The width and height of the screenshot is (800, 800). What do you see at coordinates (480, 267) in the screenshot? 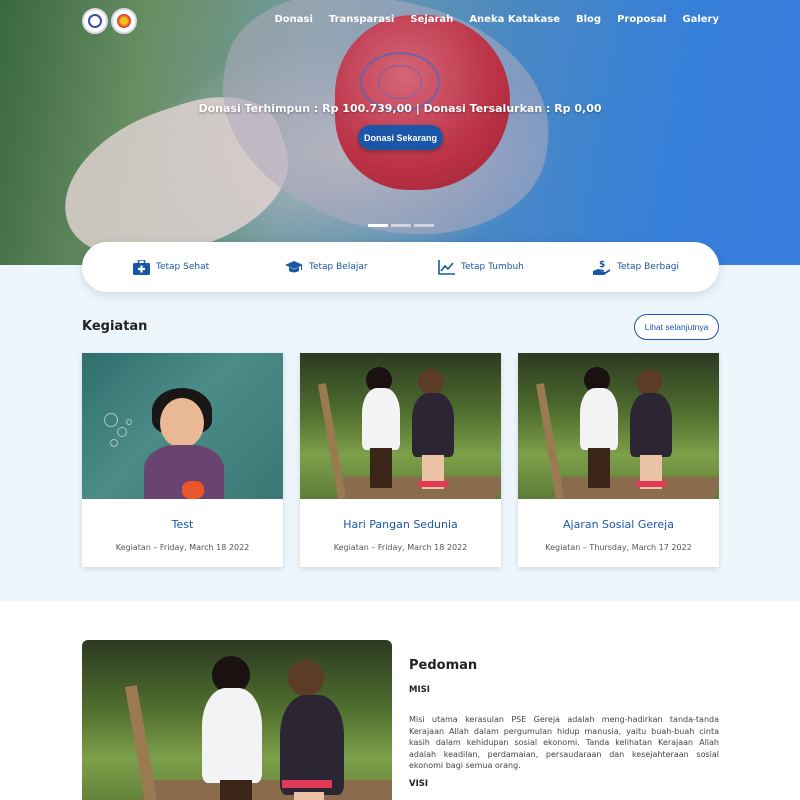
I see `pillar-tetap-tumbuh: Tetap Tumbuh` at bounding box center [480, 267].